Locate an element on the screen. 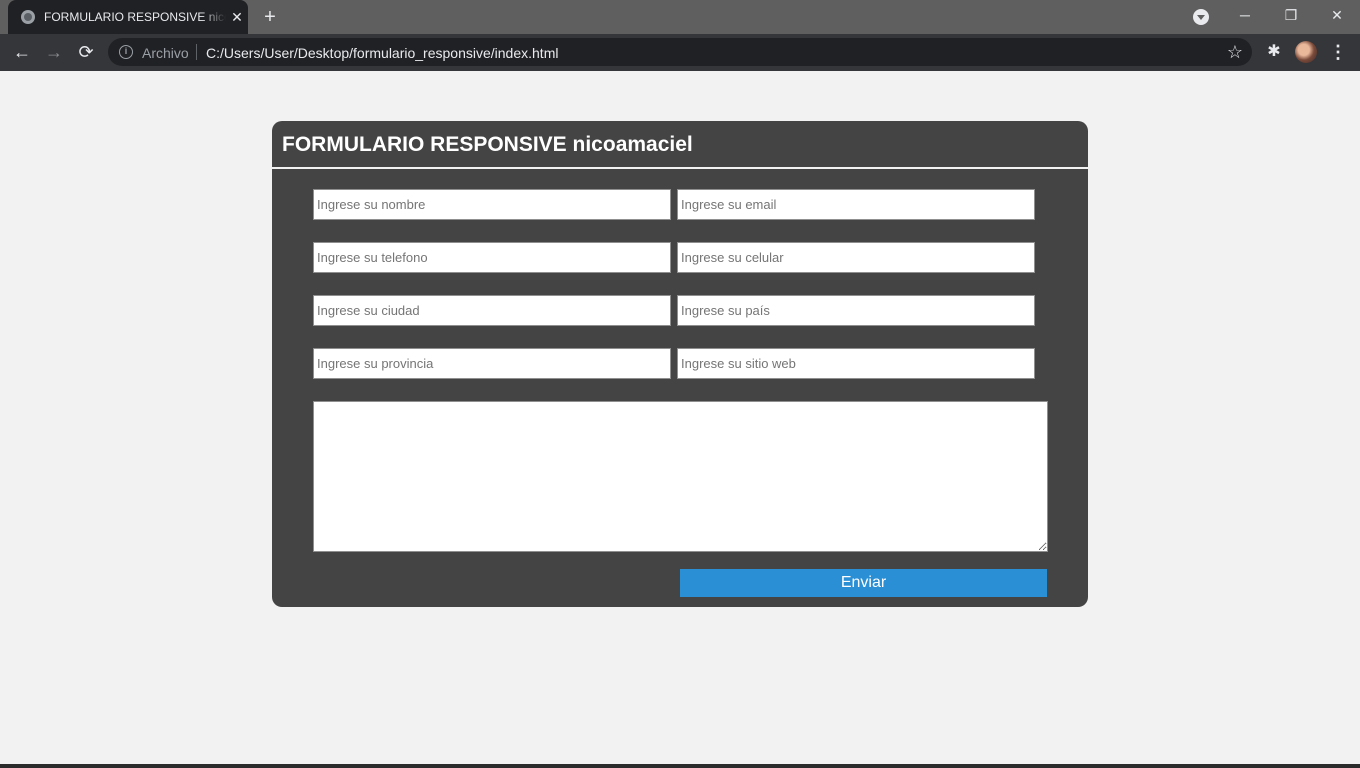 The image size is (1360, 768). forward-button: → is located at coordinates (54, 52).